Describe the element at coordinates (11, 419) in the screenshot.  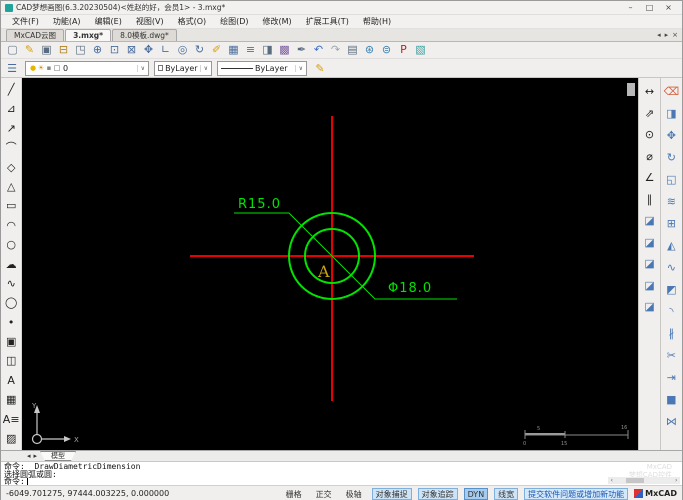
I see `attribute-tool-icon: A≡` at that location.